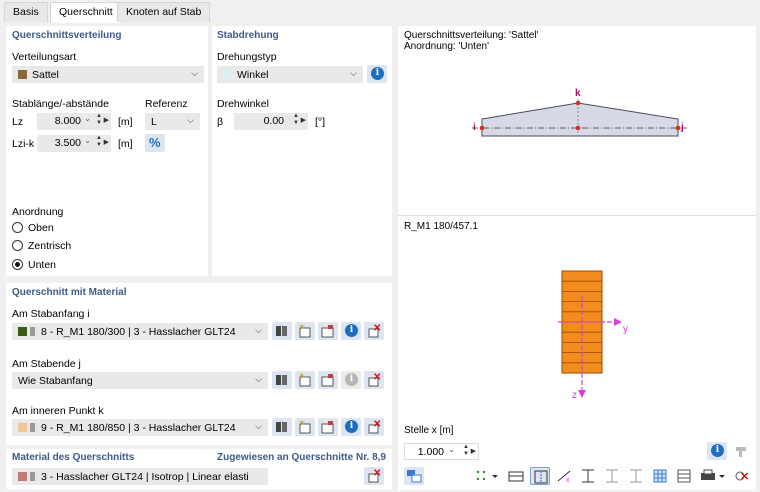 This screenshot has height=492, width=760. Describe the element at coordinates (17, 227) in the screenshot. I see `radio-oben` at that location.